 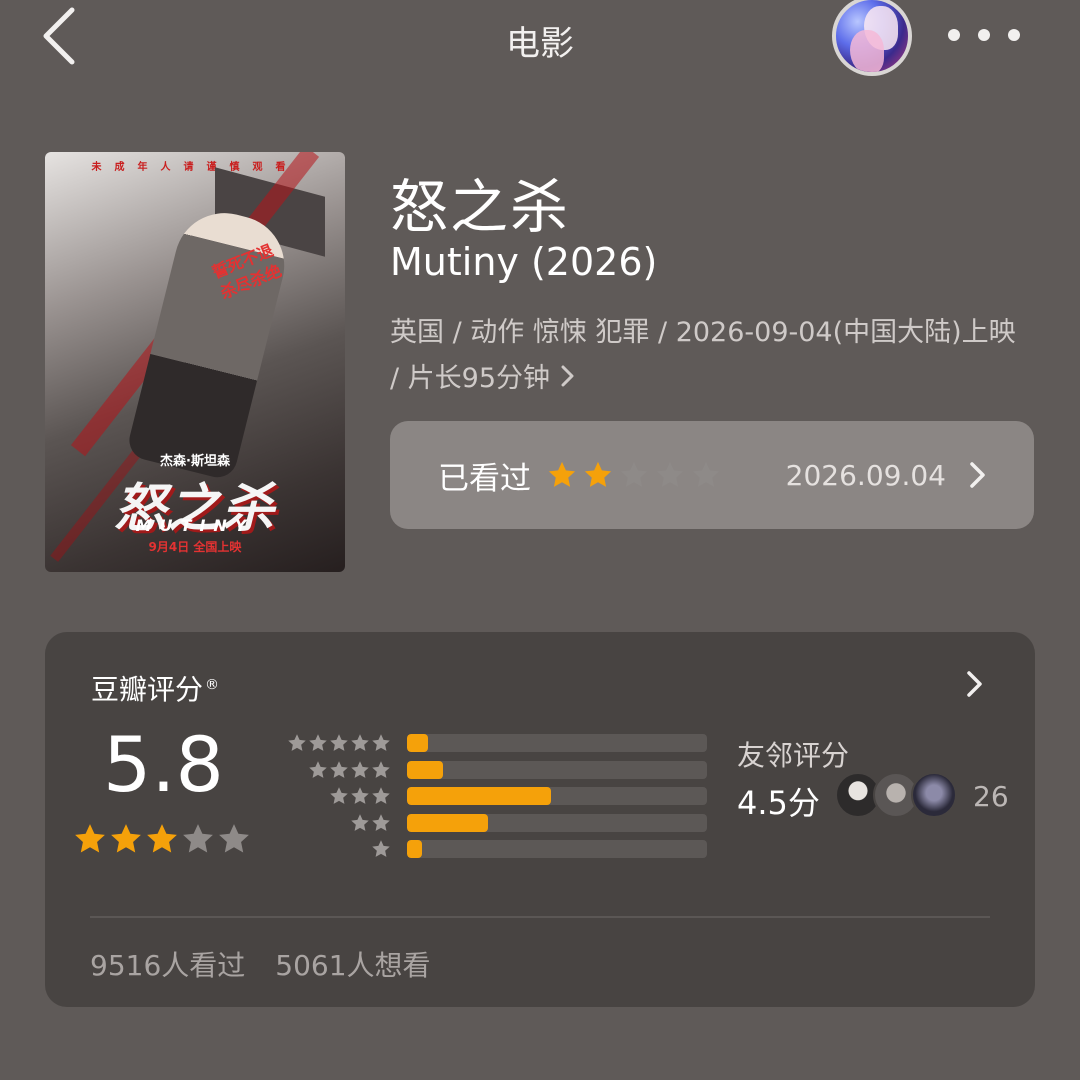 I want to click on page-title: 电影, so click(x=540, y=44).